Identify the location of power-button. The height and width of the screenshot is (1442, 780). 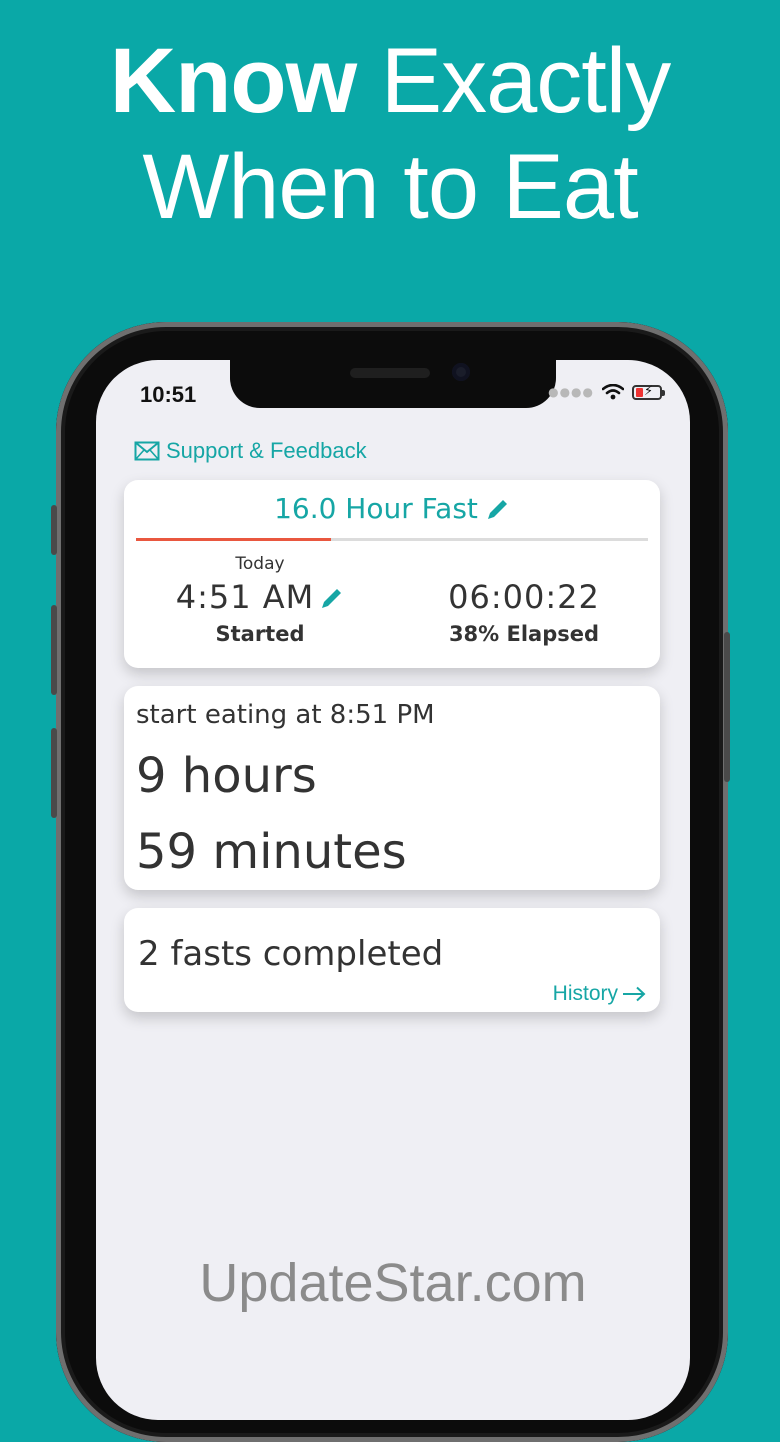
(727, 707).